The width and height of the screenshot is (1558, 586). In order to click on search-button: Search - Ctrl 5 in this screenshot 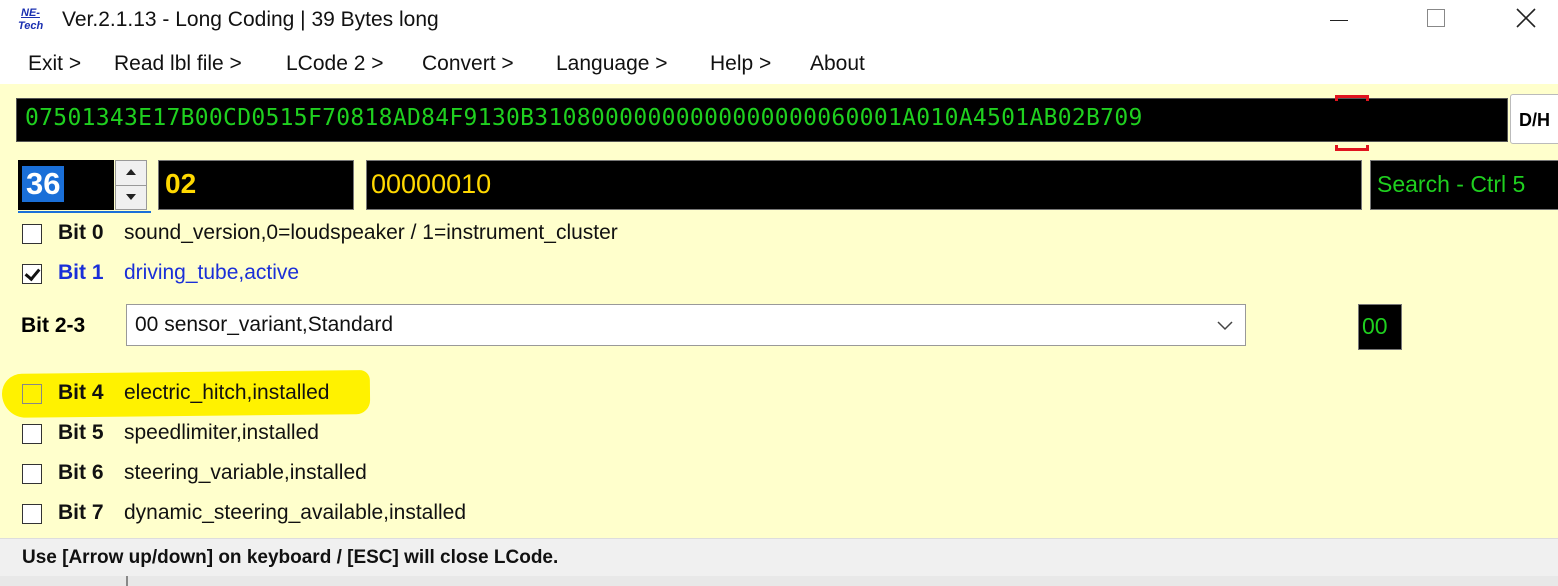, I will do `click(1464, 185)`.